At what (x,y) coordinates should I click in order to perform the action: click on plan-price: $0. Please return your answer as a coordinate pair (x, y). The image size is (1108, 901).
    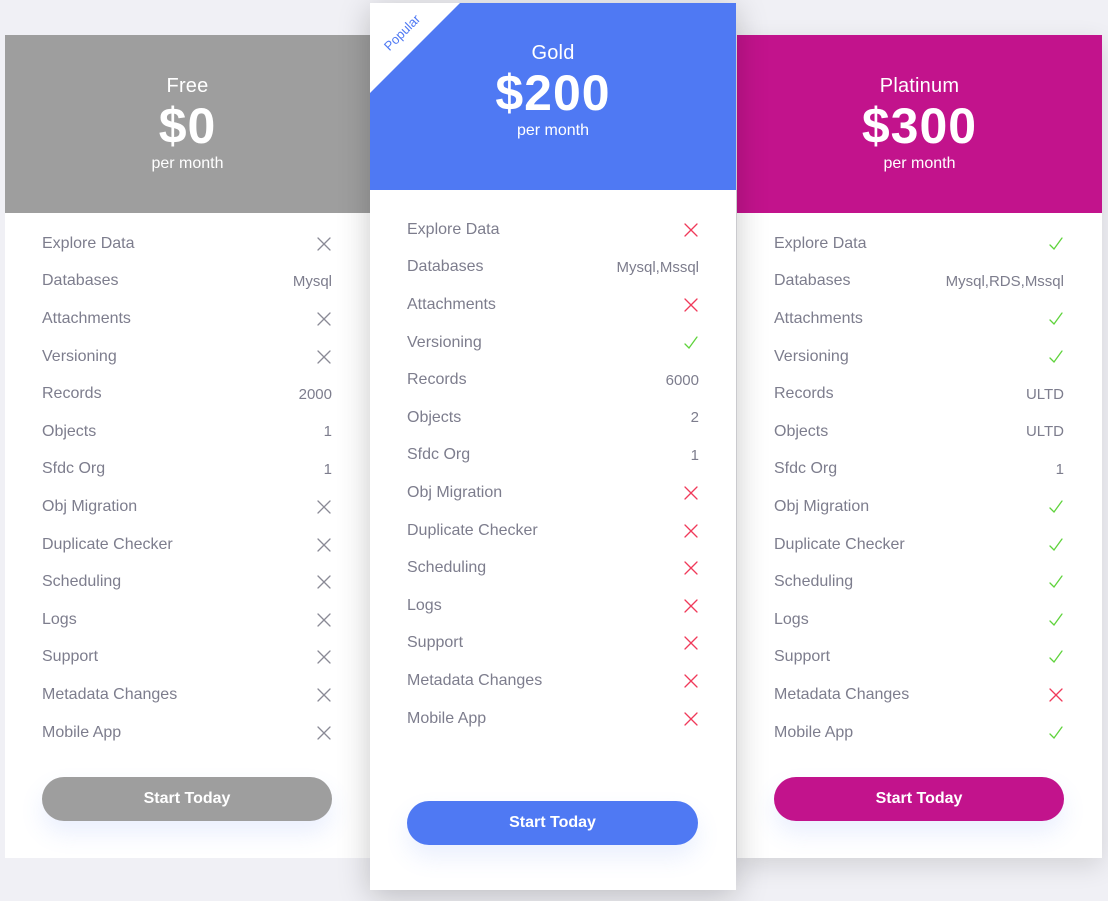
    Looking at the image, I should click on (187, 126).